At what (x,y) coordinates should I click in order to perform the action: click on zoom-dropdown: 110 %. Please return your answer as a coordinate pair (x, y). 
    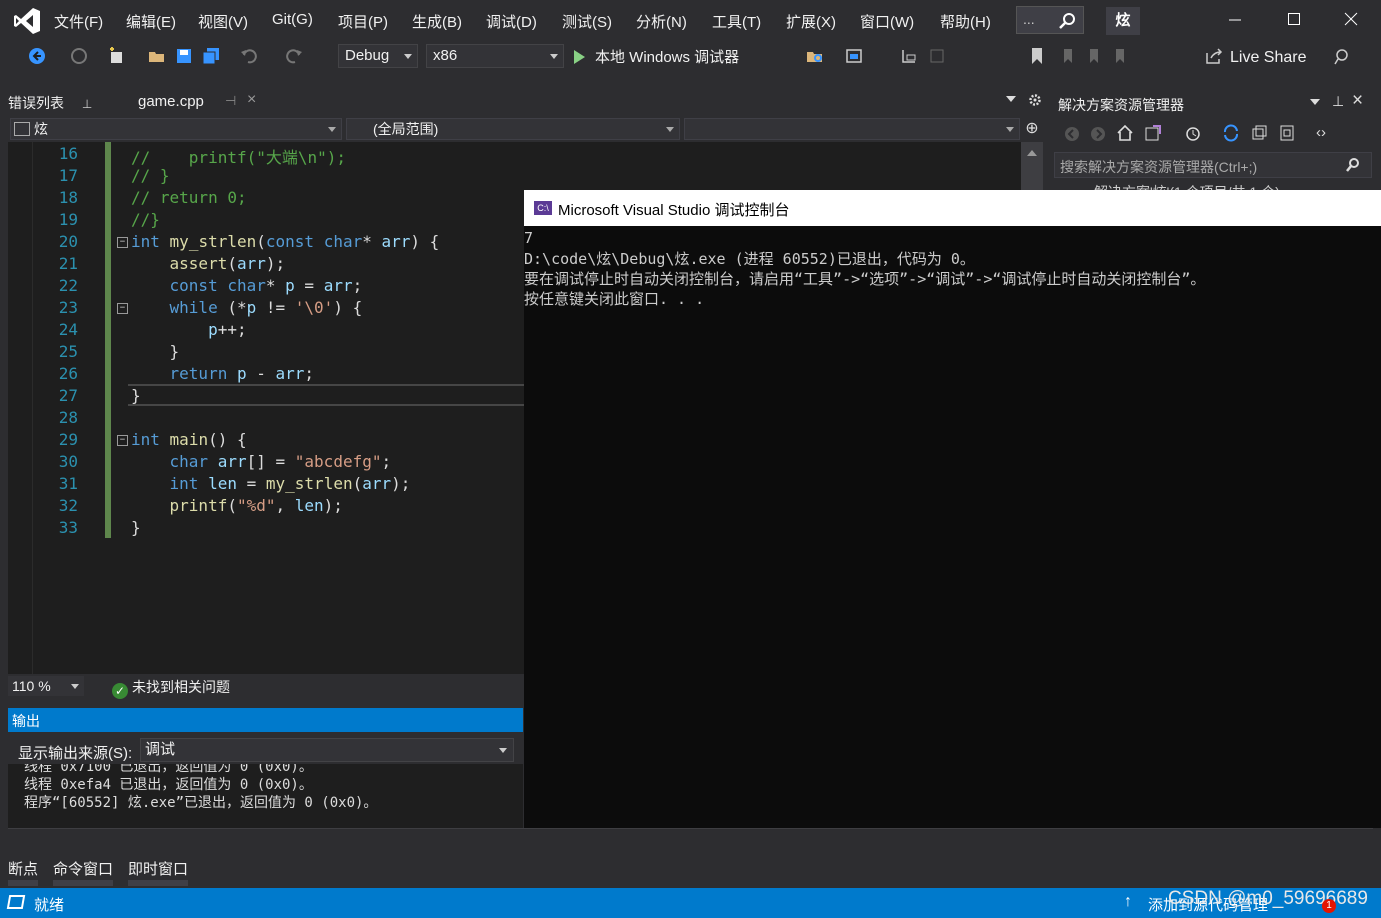
    Looking at the image, I should click on (46, 686).